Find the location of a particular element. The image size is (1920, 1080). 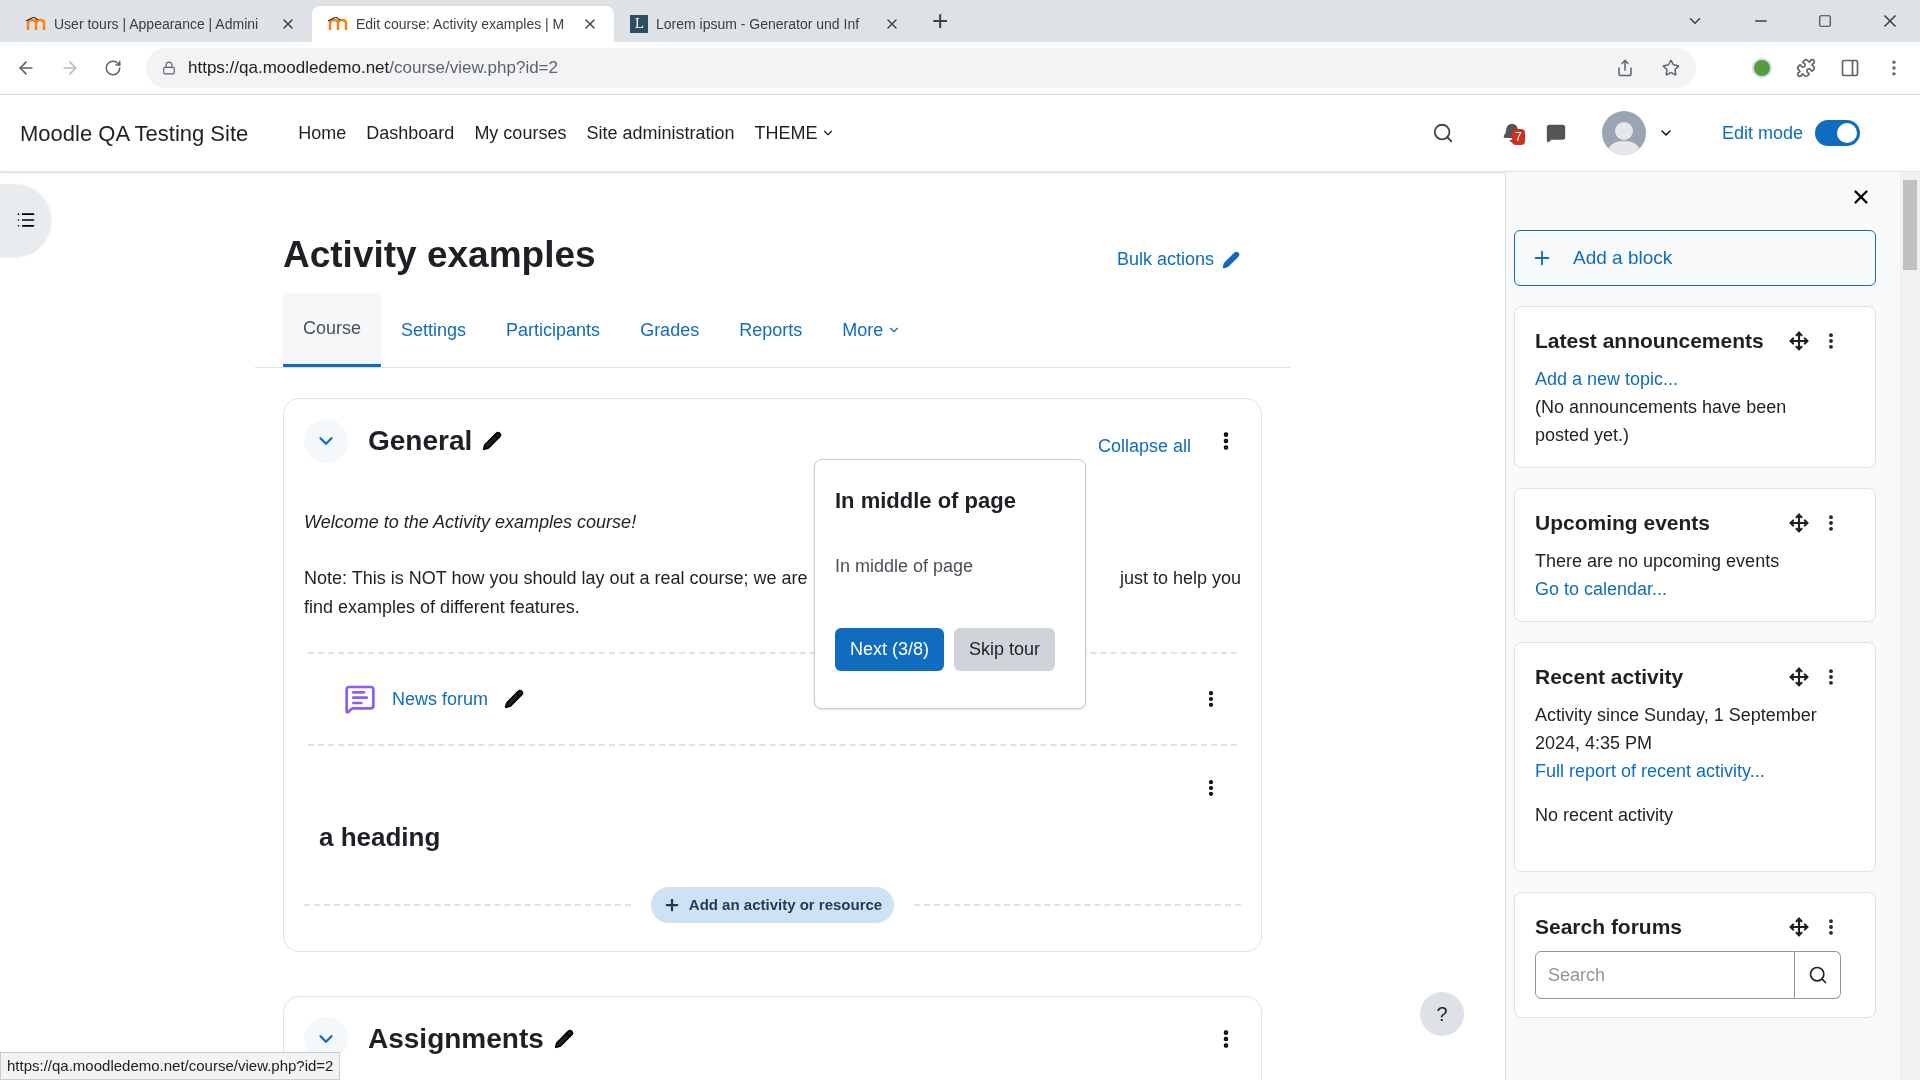

nav-link: Dashboard is located at coordinates (410, 133).